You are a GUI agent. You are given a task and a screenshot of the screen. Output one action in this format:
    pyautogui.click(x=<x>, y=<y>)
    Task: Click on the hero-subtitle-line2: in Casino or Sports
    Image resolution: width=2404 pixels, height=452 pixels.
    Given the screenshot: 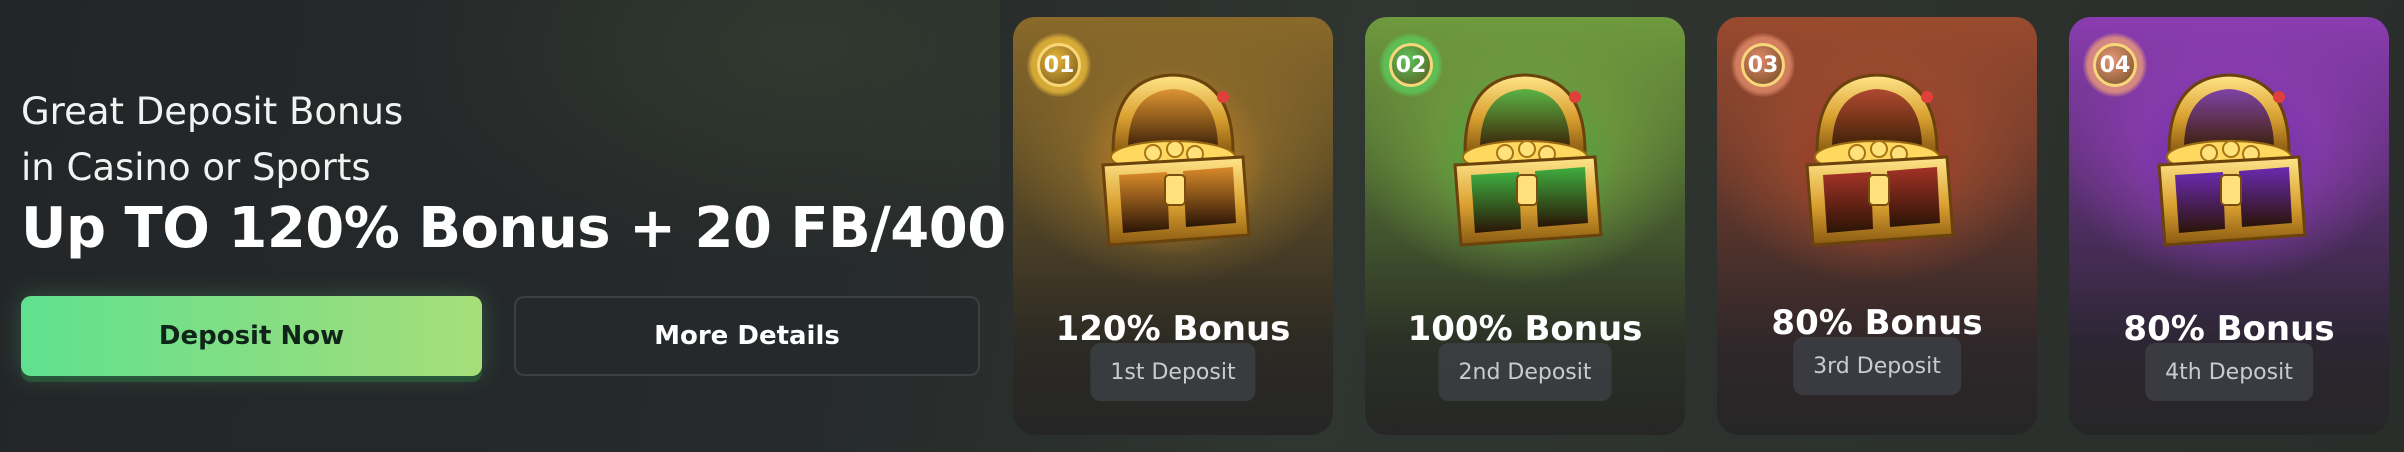 What is the action you would take?
    pyautogui.click(x=196, y=167)
    